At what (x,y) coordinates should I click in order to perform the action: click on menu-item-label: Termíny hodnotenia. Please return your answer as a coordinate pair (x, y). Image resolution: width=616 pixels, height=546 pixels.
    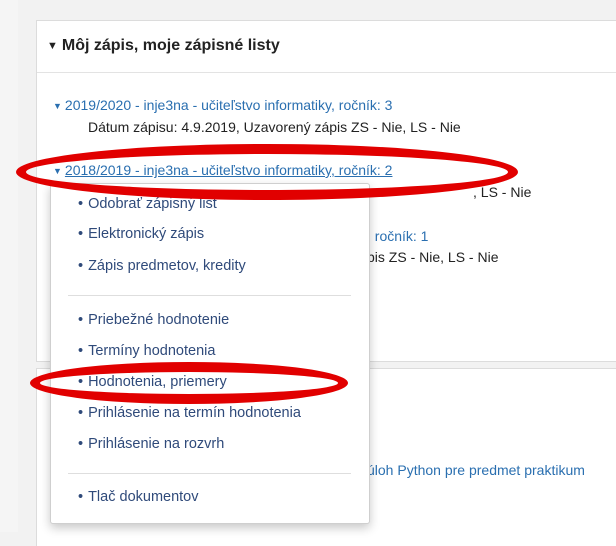
    Looking at the image, I should click on (152, 351).